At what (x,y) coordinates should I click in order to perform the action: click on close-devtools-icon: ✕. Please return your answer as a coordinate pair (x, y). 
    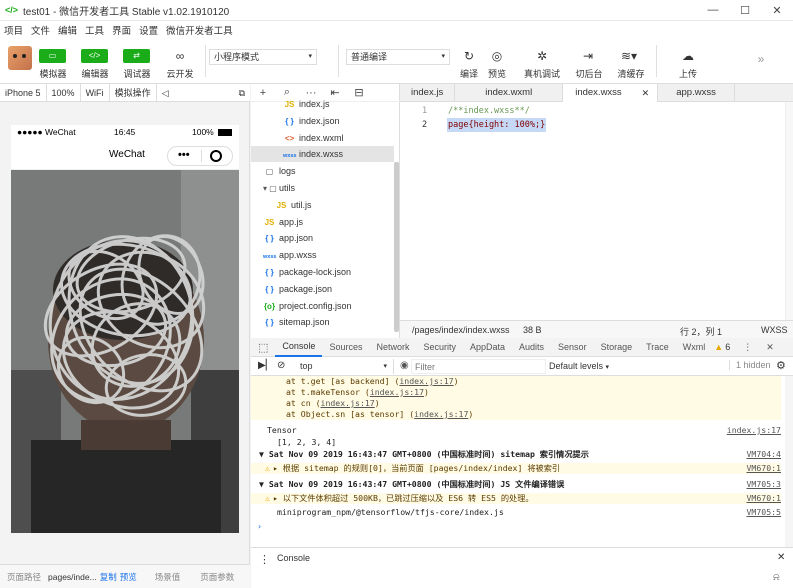
    Looking at the image, I should click on (770, 347).